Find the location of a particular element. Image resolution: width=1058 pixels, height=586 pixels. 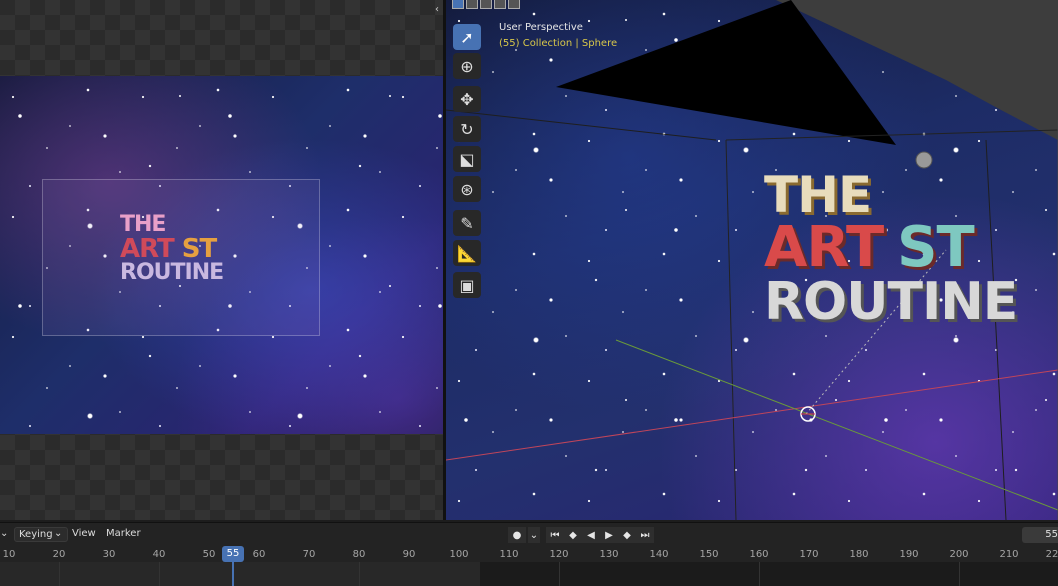

ruler-tick: 140 is located at coordinates (659, 554).